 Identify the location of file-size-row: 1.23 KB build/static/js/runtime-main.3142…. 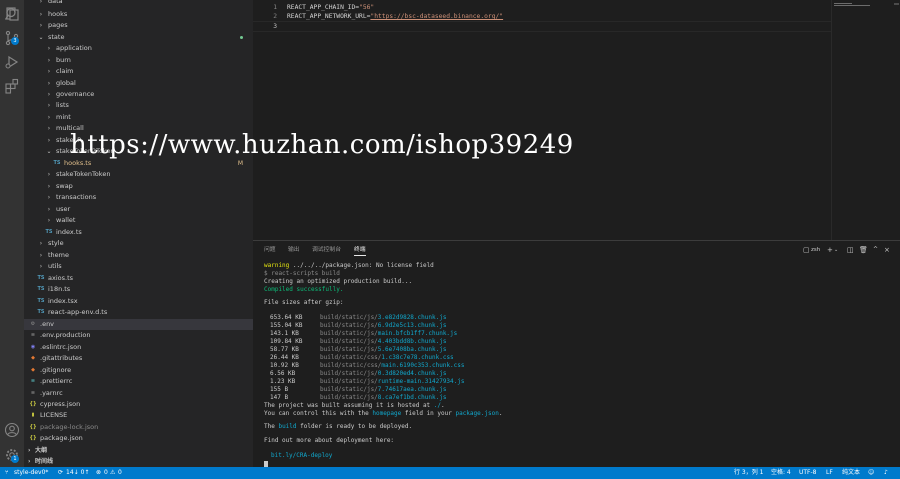
(364, 382).